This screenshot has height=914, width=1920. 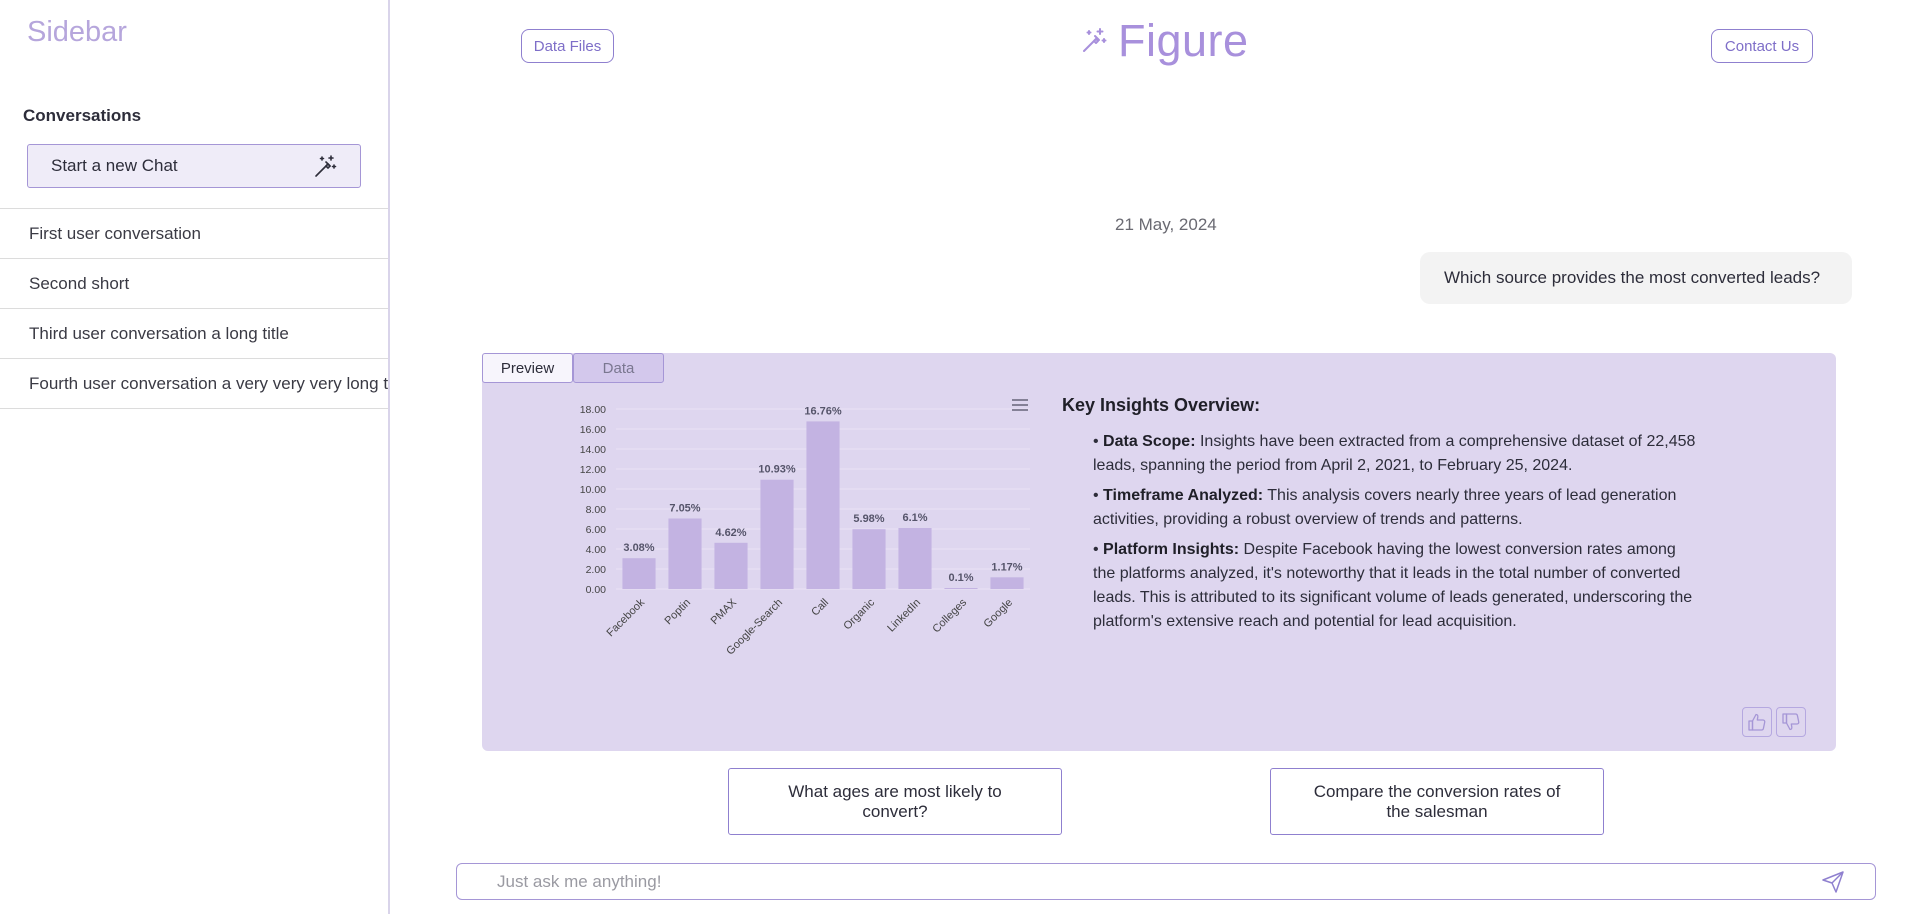 What do you see at coordinates (618, 368) in the screenshot?
I see `tab-data: Data` at bounding box center [618, 368].